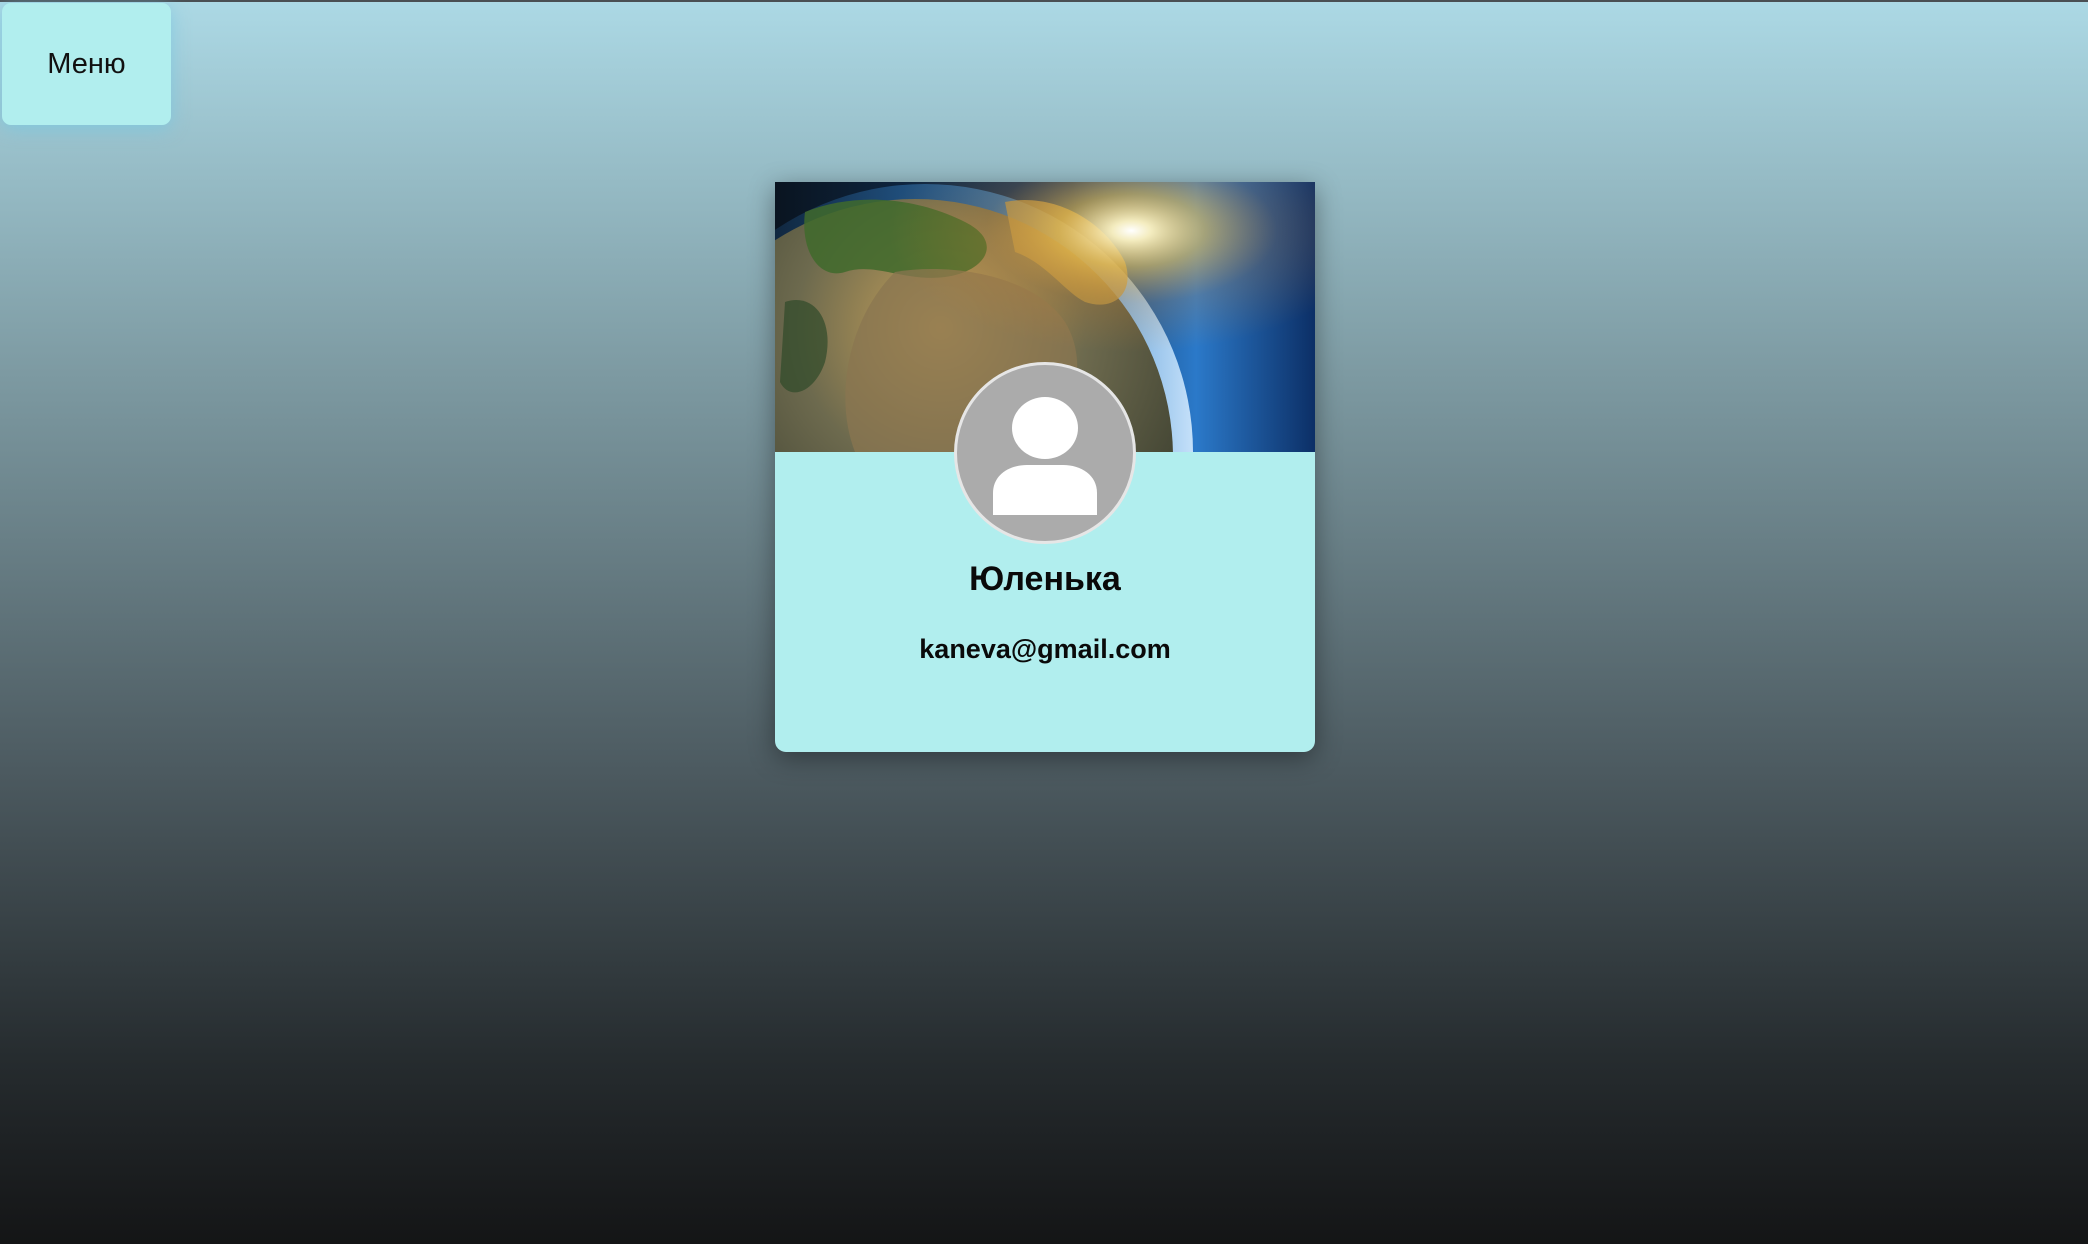 The width and height of the screenshot is (2088, 1244). What do you see at coordinates (1044, 1) in the screenshot?
I see `window-top-border` at bounding box center [1044, 1].